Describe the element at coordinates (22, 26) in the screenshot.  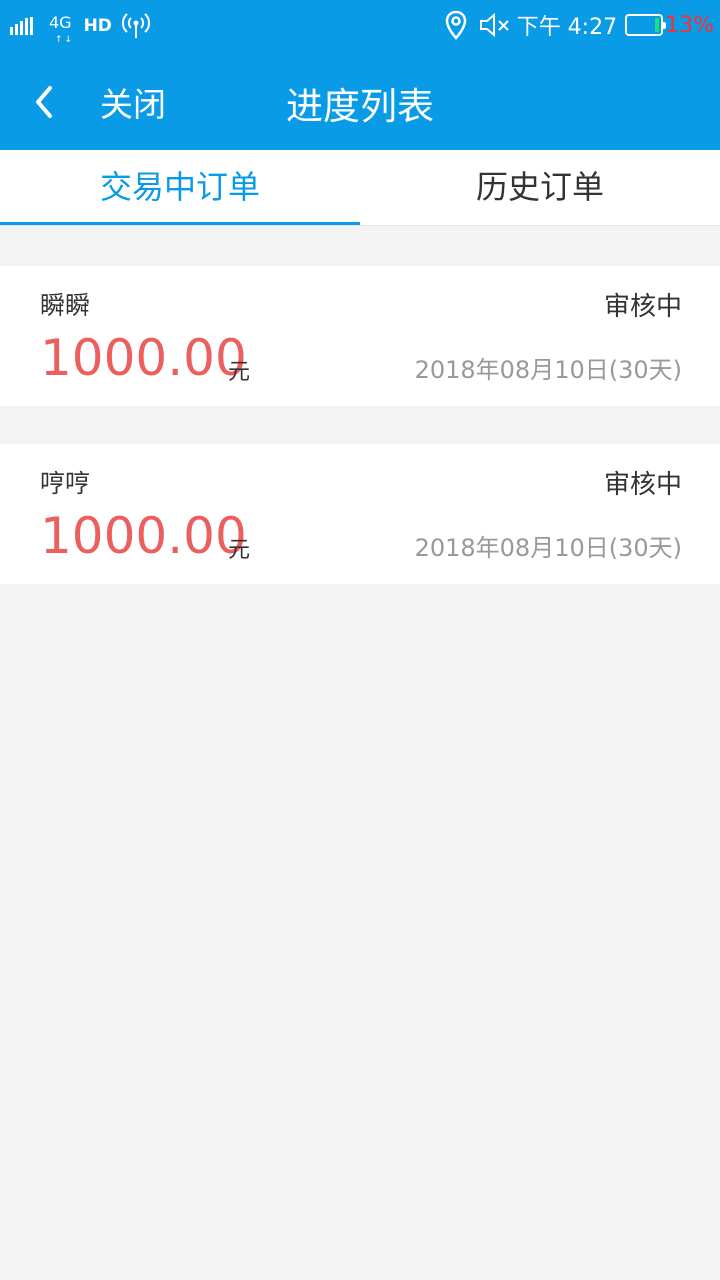
I see `signal-icon` at that location.